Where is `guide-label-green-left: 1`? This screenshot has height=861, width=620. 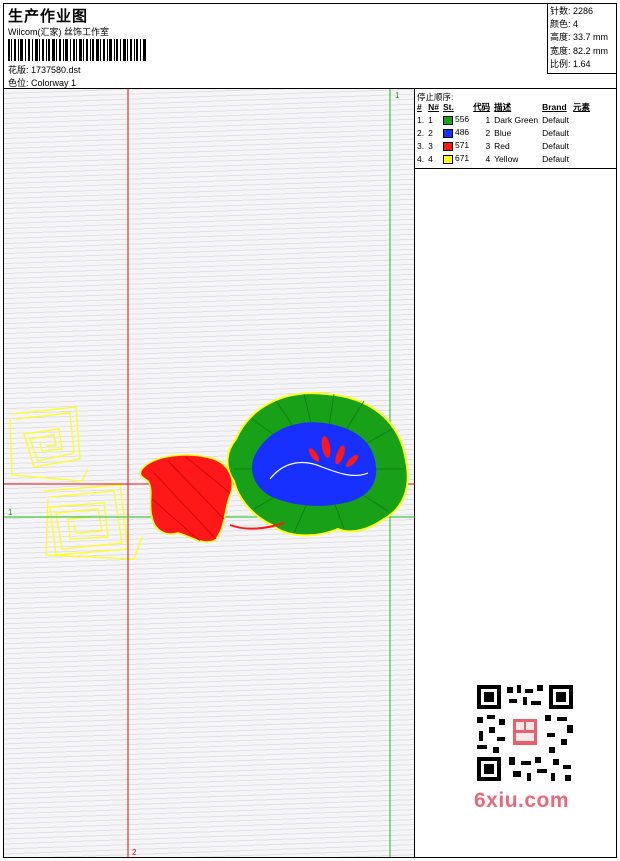
guide-label-green-left: 1 is located at coordinates (10, 512).